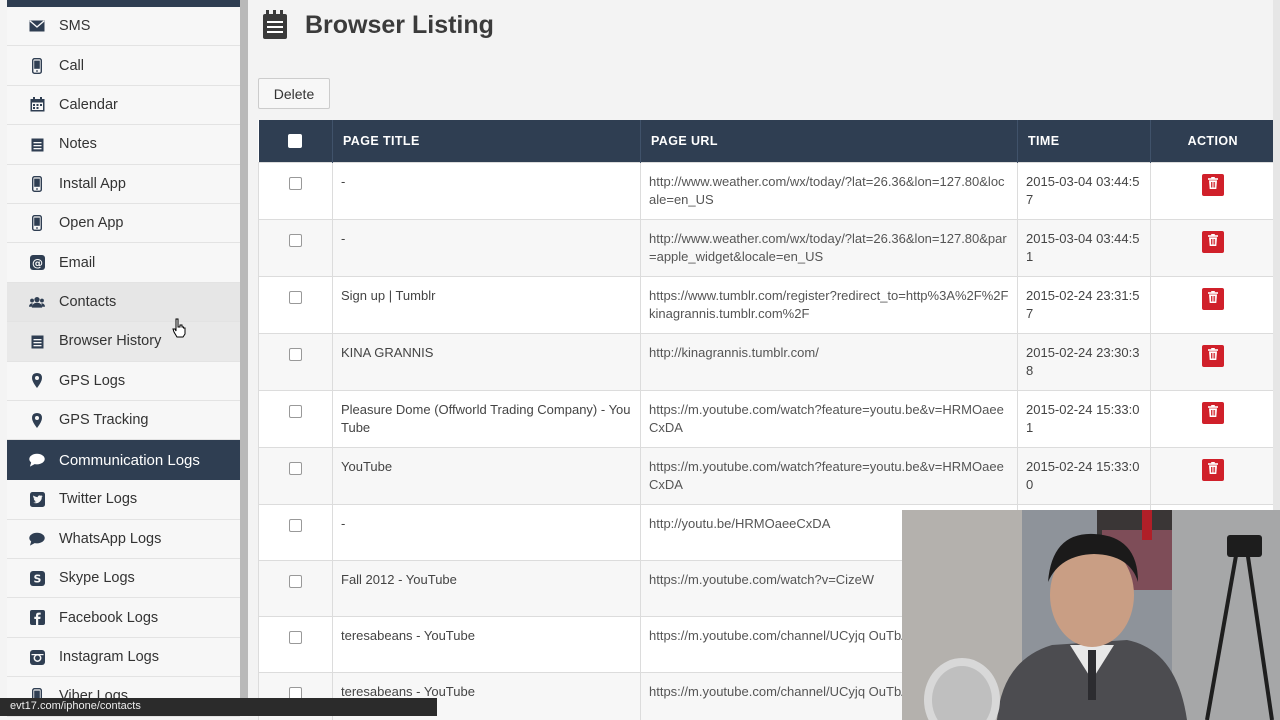  I want to click on sidebar-item-label: Twitter Logs, so click(98, 499).